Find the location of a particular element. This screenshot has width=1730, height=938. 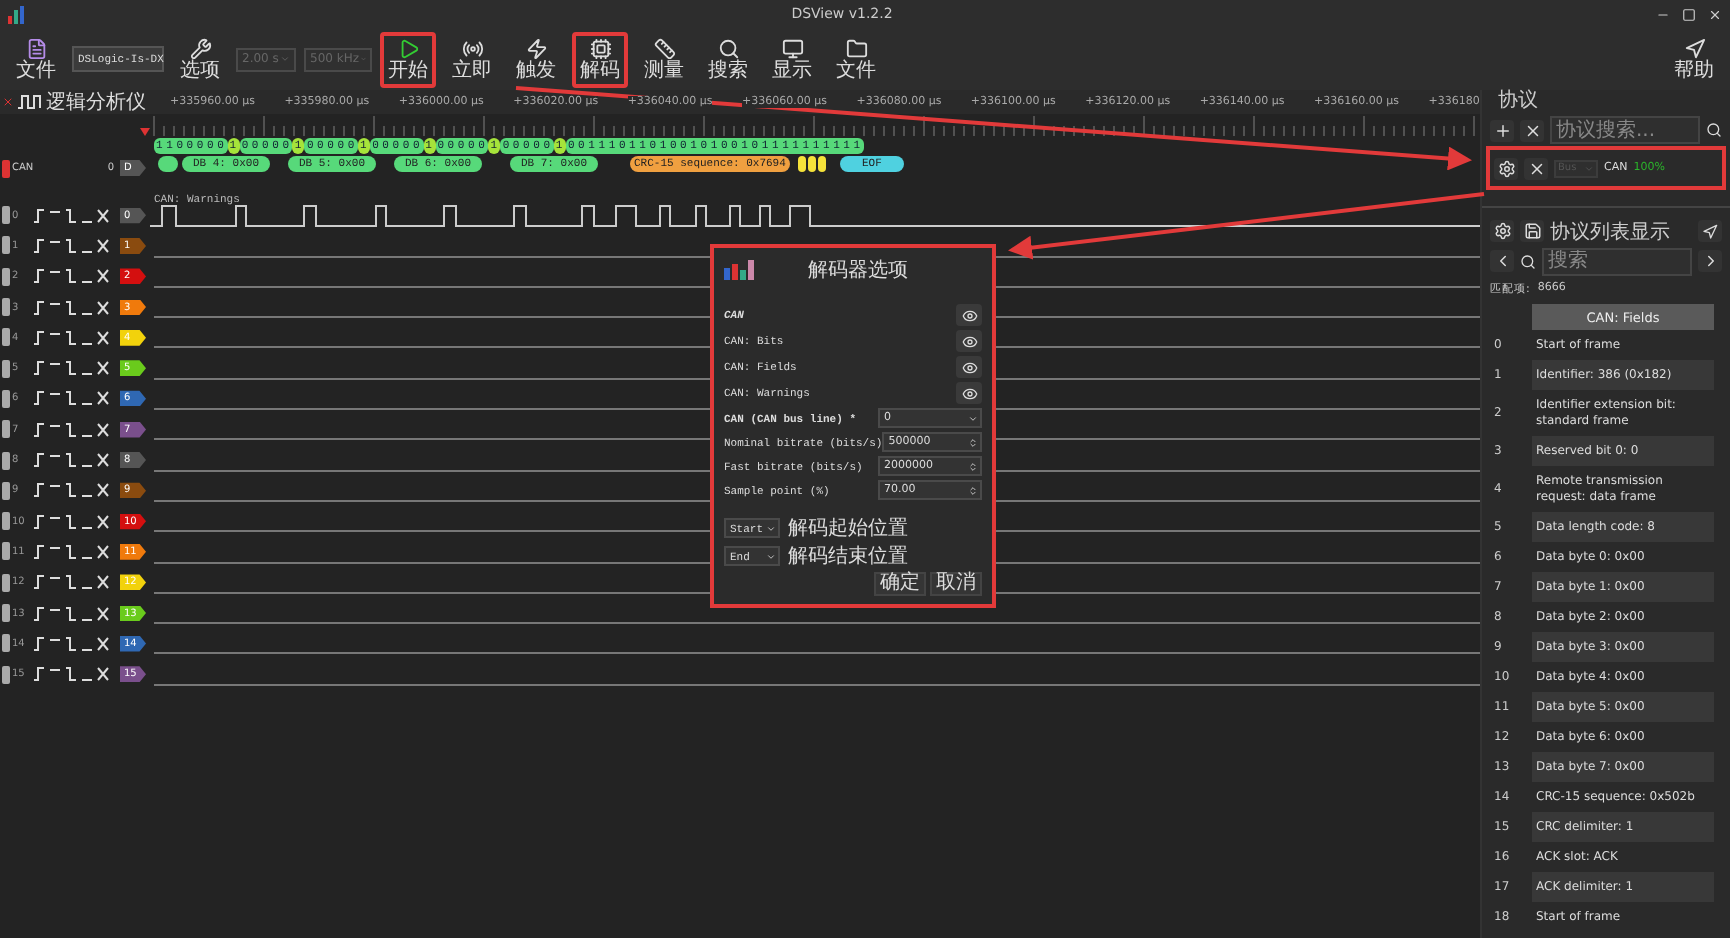

file-menu-button: 文件 is located at coordinates (36, 59).